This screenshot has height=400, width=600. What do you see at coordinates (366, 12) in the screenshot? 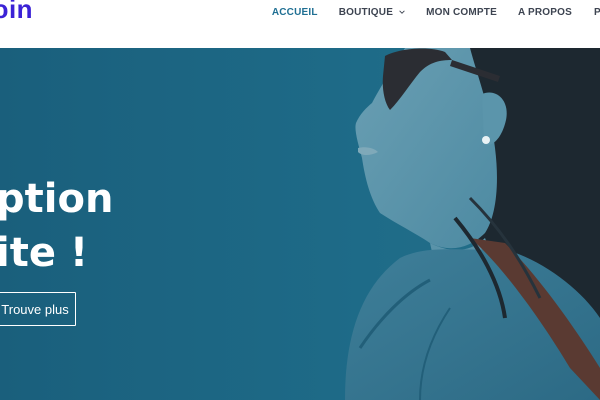
I see `nav-item-label: BOUTIQUE` at bounding box center [366, 12].